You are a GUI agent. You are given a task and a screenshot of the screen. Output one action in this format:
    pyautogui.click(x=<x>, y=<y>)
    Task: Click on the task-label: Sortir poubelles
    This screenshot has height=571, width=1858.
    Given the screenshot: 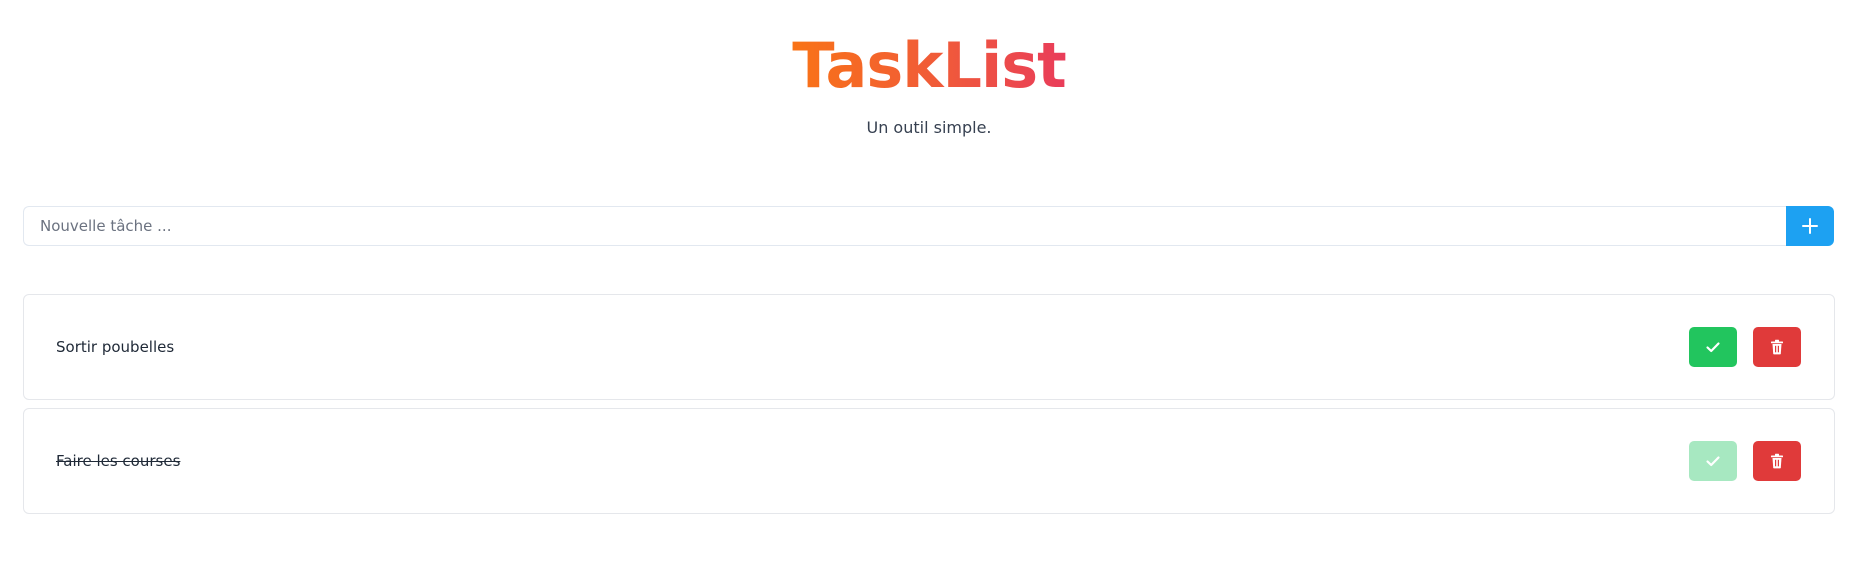 What is the action you would take?
    pyautogui.click(x=115, y=347)
    